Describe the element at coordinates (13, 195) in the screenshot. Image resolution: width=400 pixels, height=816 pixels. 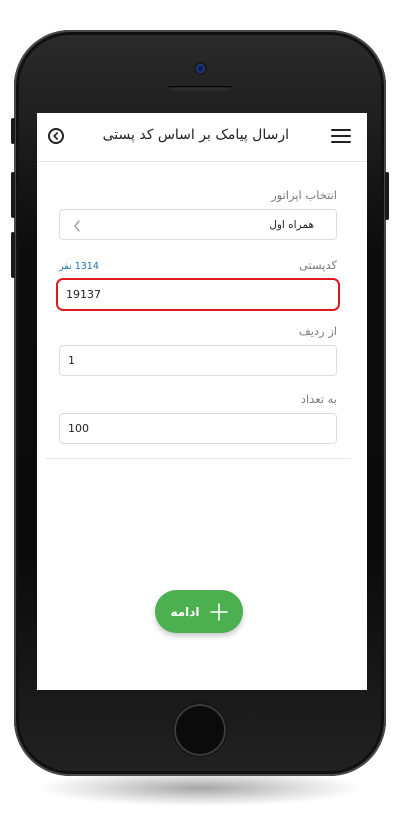
I see `volume-up-button` at that location.